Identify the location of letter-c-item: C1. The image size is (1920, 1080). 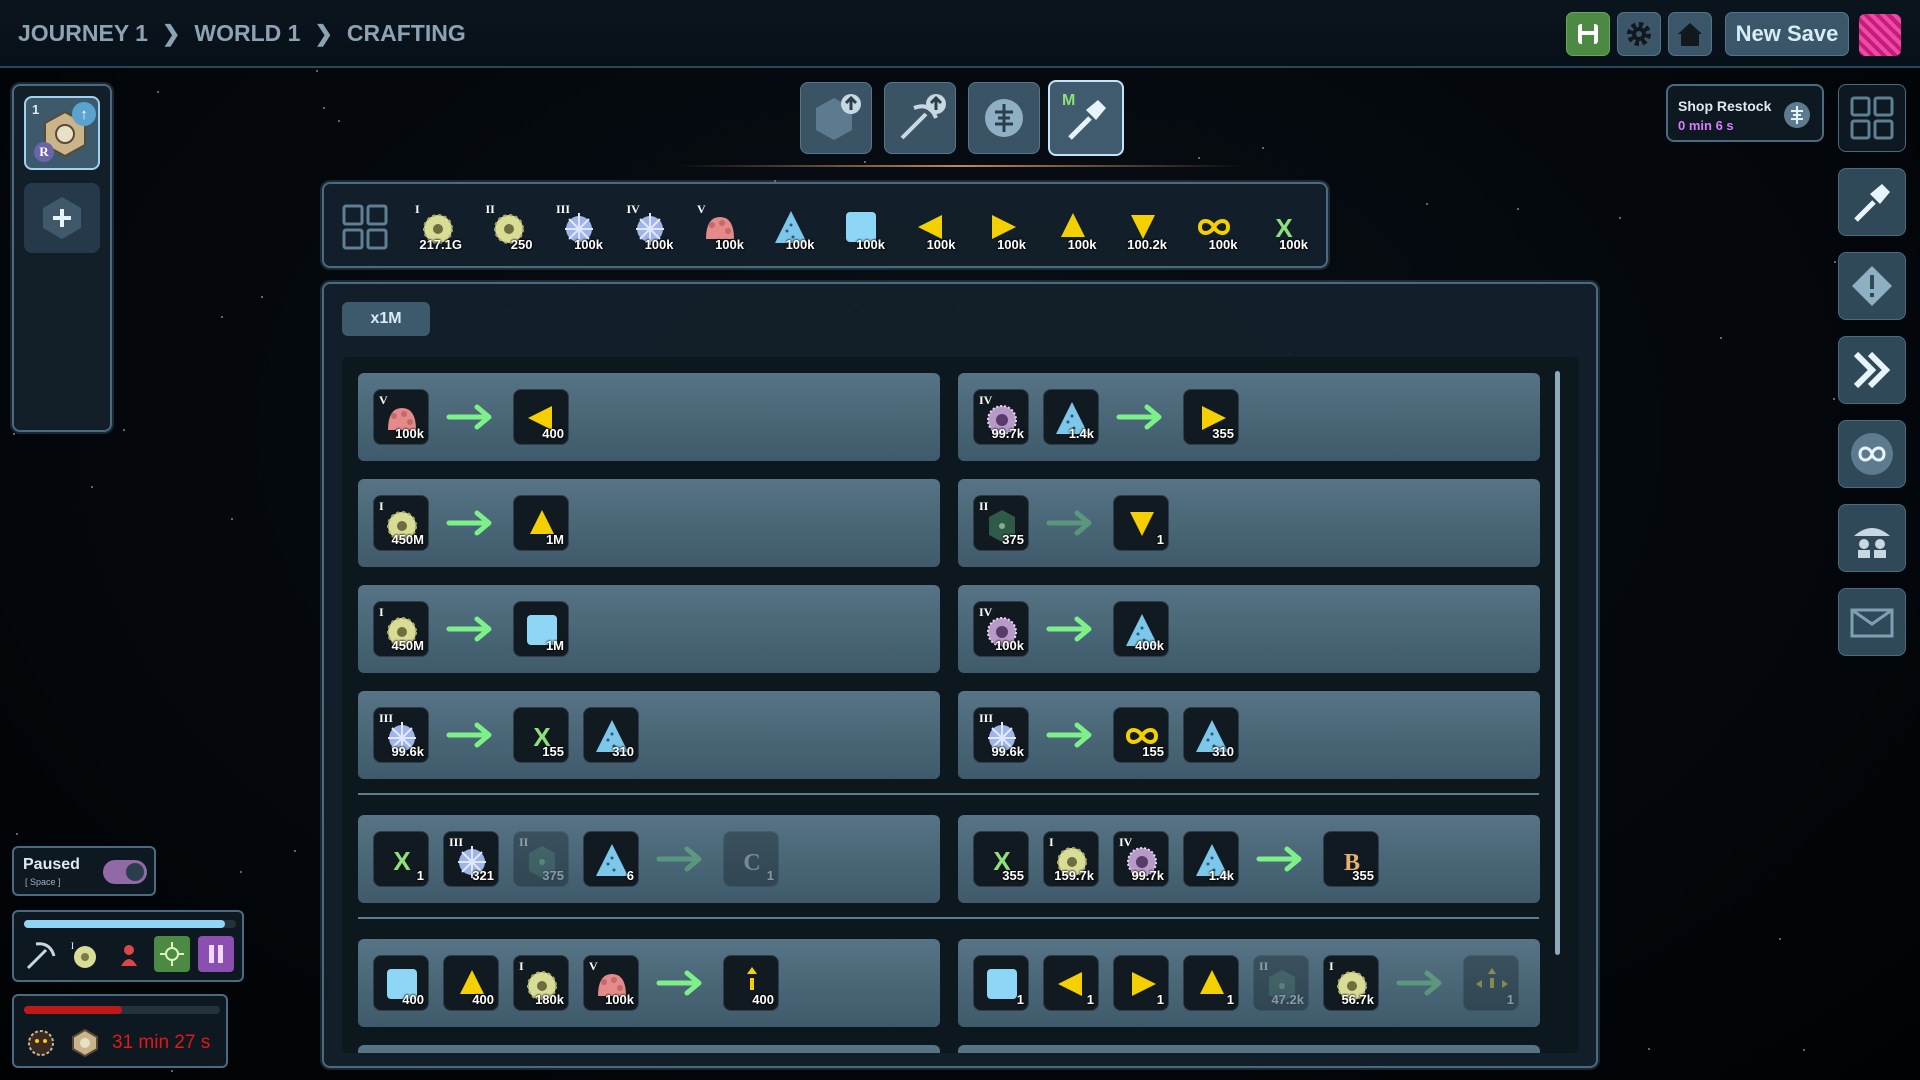
(751, 859).